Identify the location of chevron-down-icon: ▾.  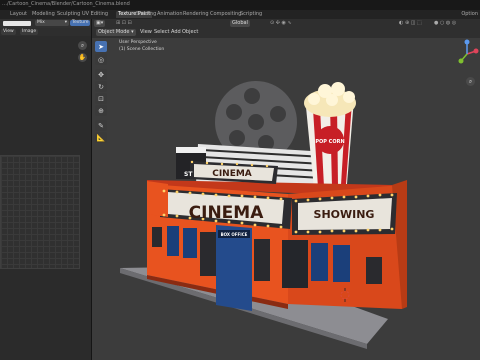
(65, 22).